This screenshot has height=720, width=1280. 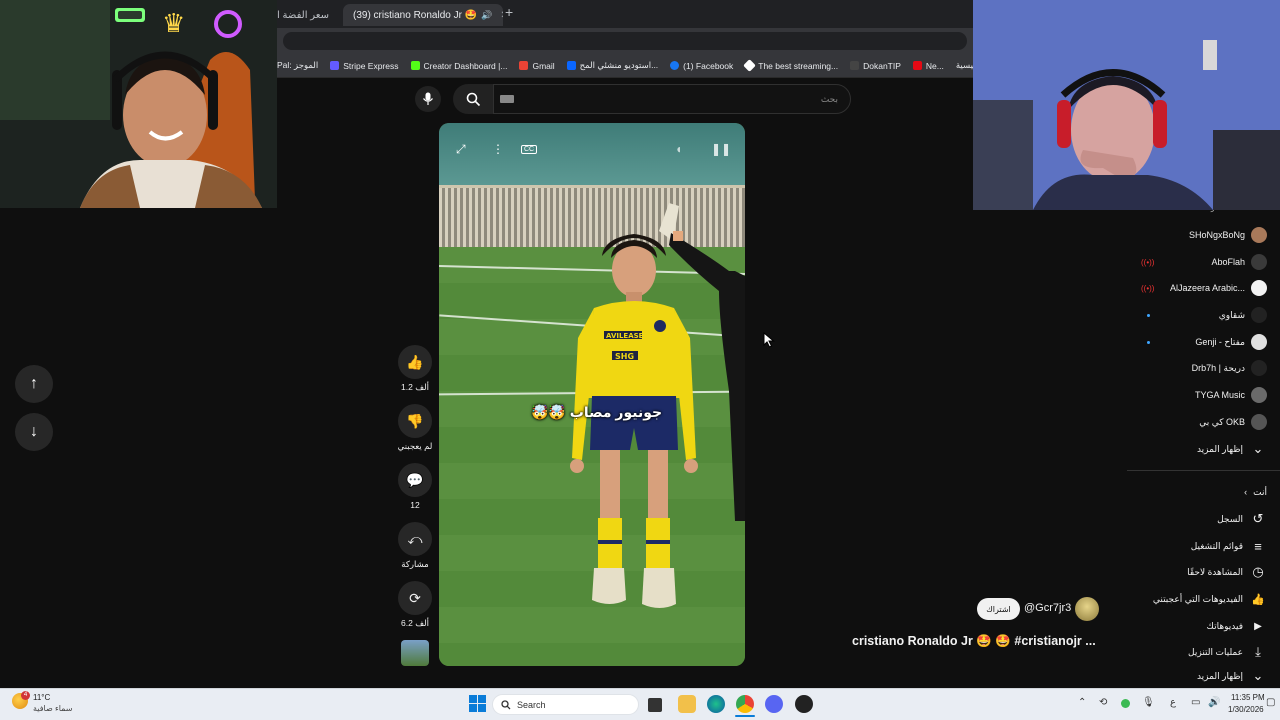 I want to click on streamer-left-image: ♛, so click(x=138, y=104).